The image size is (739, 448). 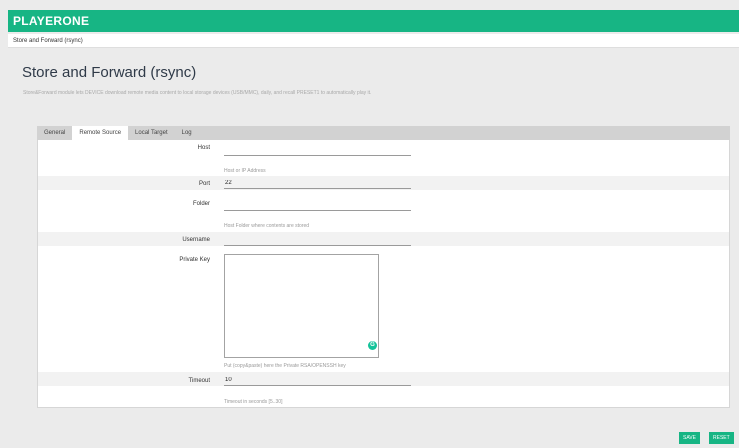 What do you see at coordinates (48, 41) in the screenshot?
I see `breadcrumb-item: Store and Forward (rsync)` at bounding box center [48, 41].